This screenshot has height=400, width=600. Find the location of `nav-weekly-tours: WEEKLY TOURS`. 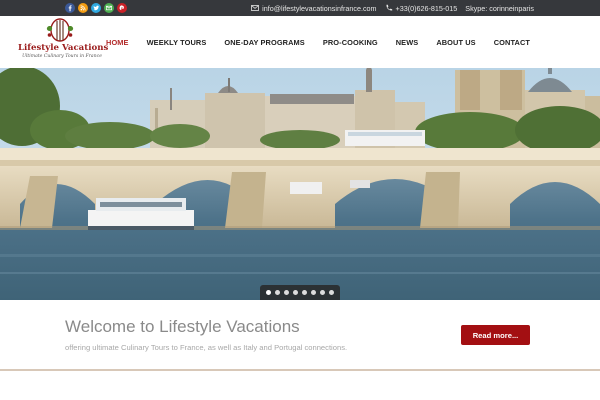

nav-weekly-tours: WEEKLY TOURS is located at coordinates (177, 42).